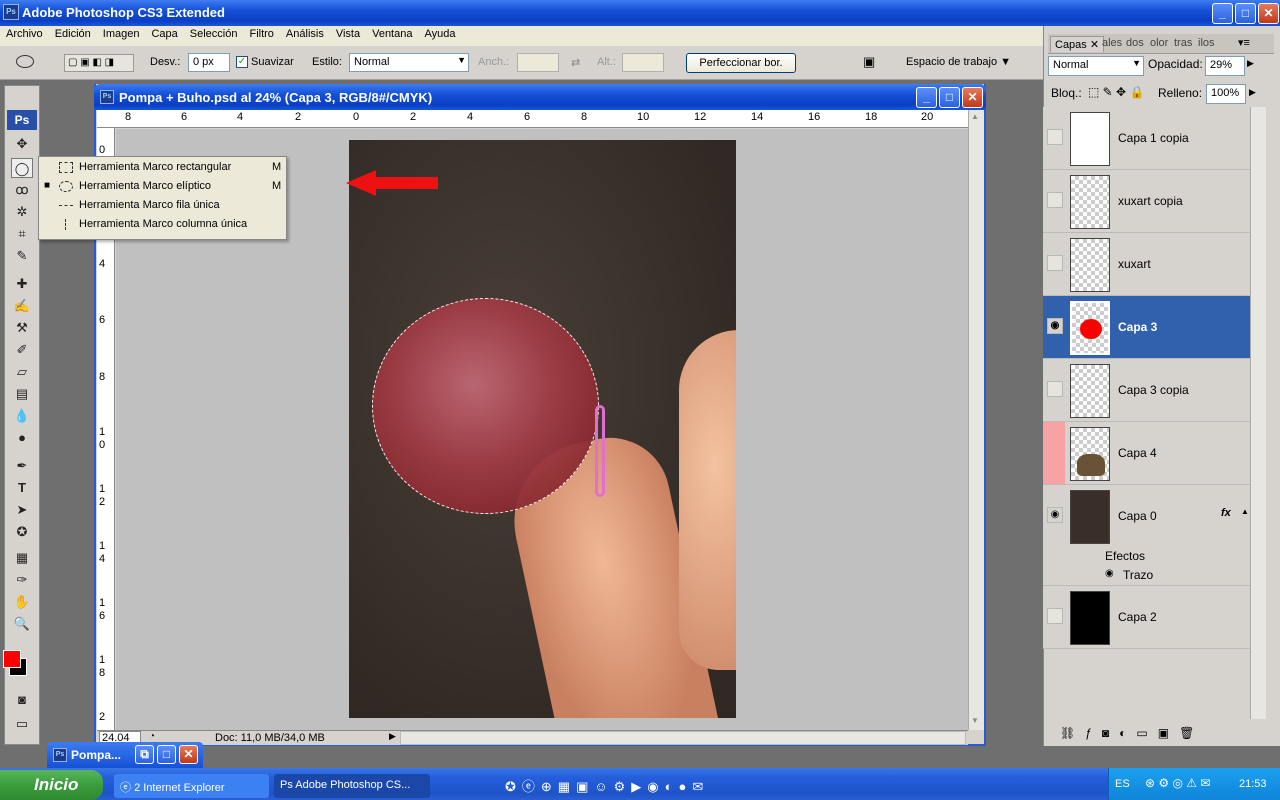 This screenshot has width=1280, height=800. What do you see at coordinates (1096, 66) in the screenshot?
I see `blend-mode-select: Normal ▼` at bounding box center [1096, 66].